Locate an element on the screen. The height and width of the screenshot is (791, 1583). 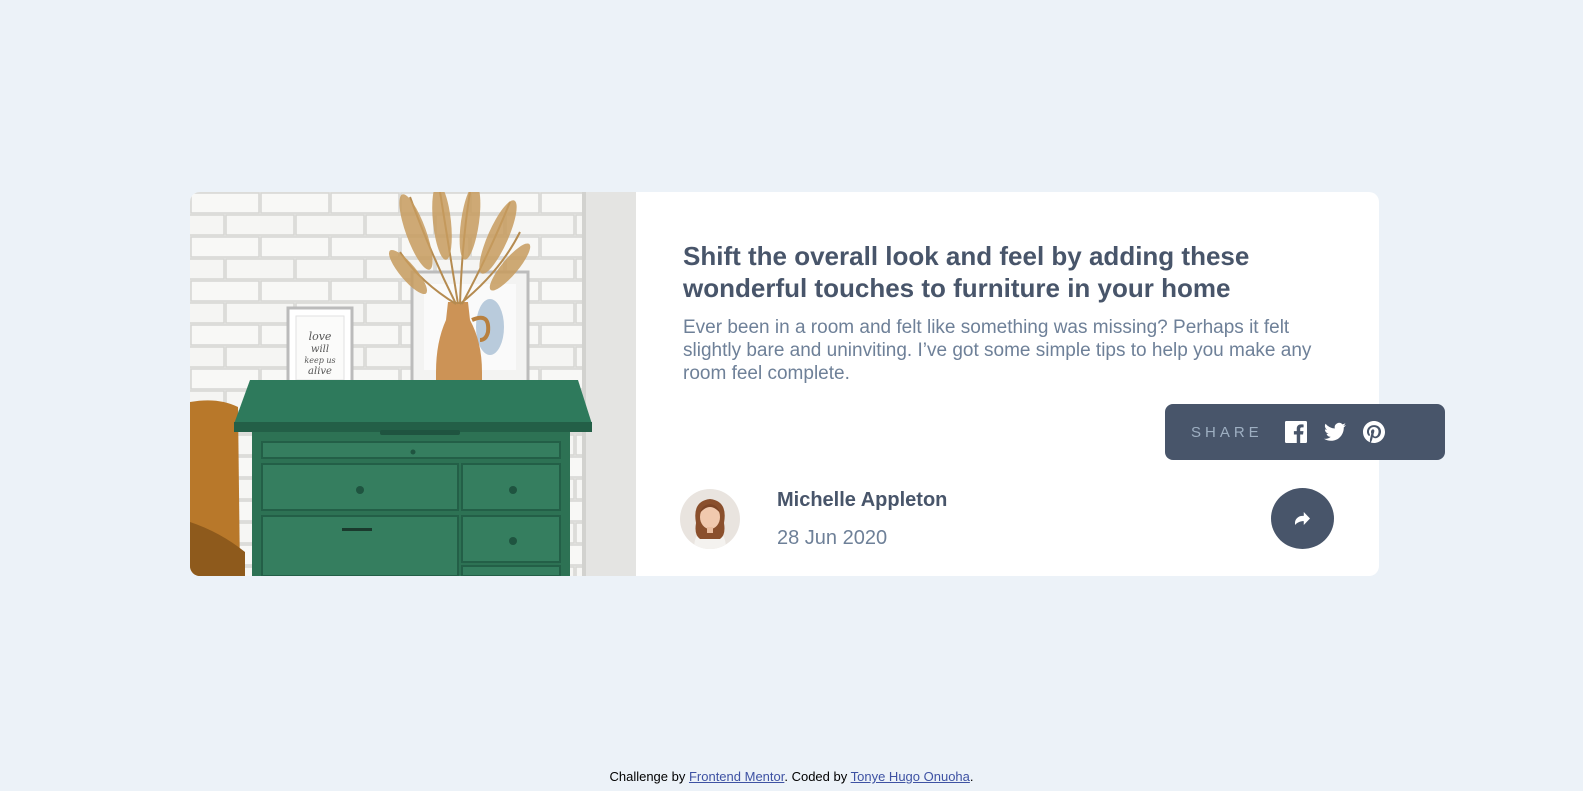
twitter-icon is located at coordinates (1334, 432).